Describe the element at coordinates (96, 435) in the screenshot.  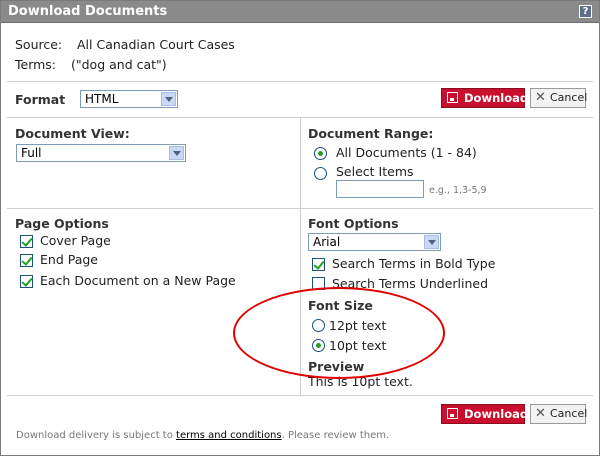
I see `footer-prefix: Download delivery is subject to` at that location.